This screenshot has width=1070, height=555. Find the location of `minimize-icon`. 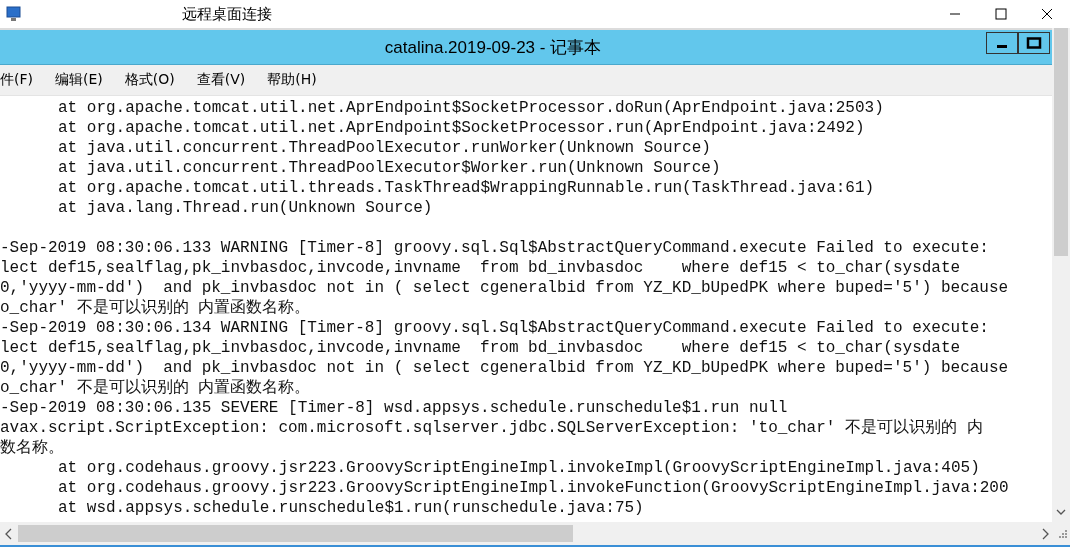

minimize-icon is located at coordinates (1002, 46).